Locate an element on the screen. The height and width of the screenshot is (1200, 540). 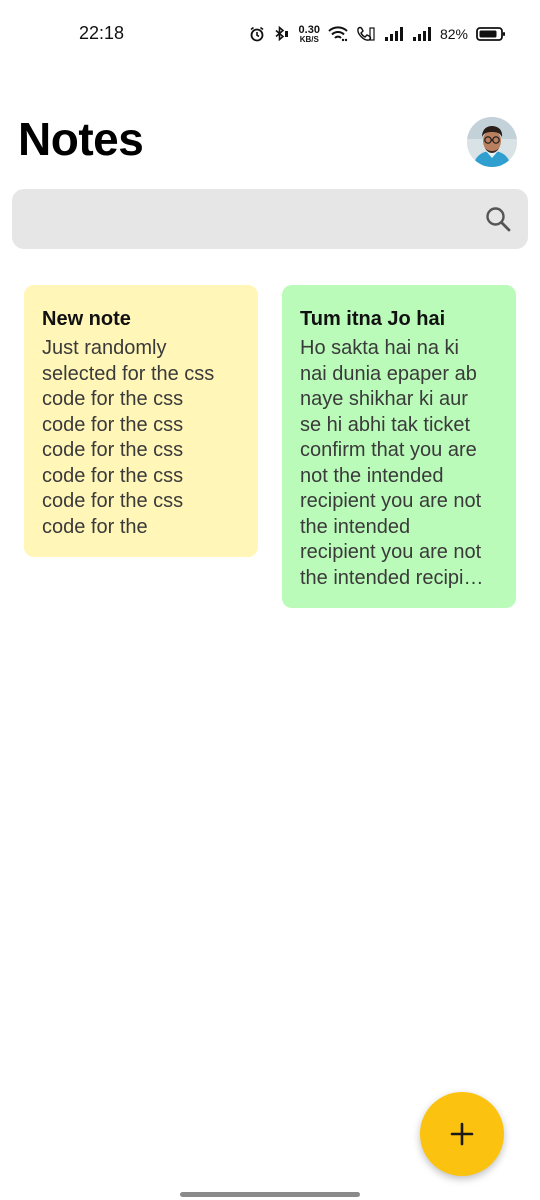
network-speed-value: 0.30 is located at coordinates (309, 29).